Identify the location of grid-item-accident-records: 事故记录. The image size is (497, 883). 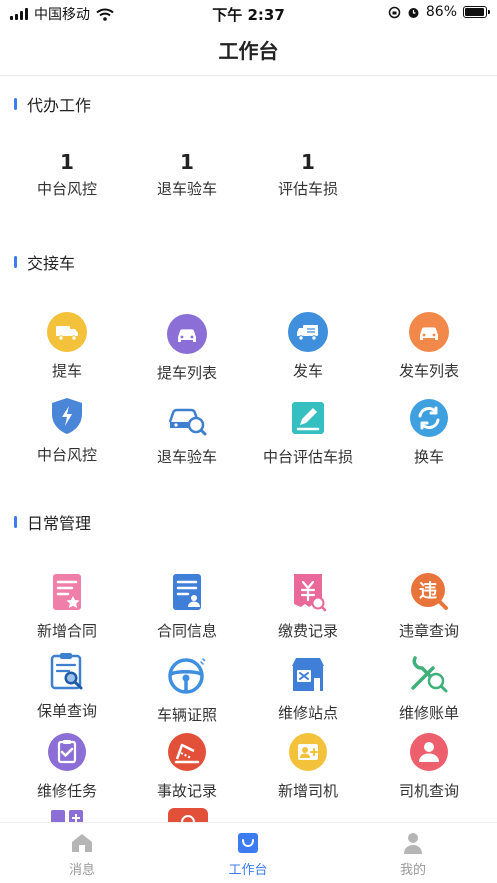
(187, 766).